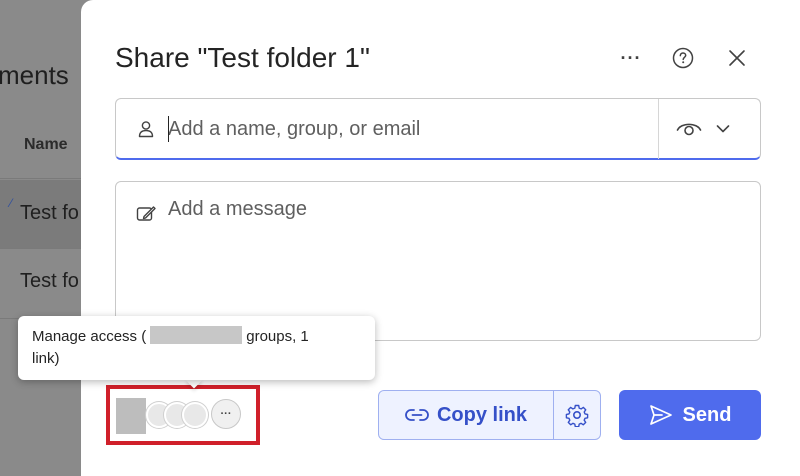 The height and width of the screenshot is (476, 800). What do you see at coordinates (658, 129) in the screenshot?
I see `field-separator` at bounding box center [658, 129].